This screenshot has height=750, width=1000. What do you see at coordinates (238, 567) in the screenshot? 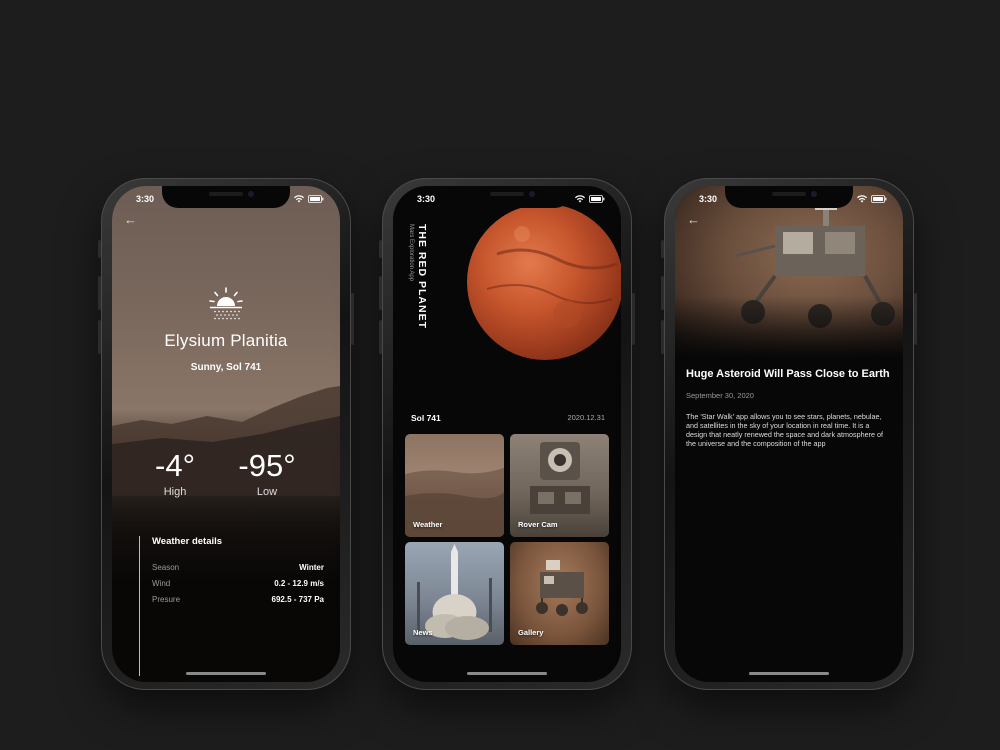
I see `detail-row-season: Season Winter` at bounding box center [238, 567].